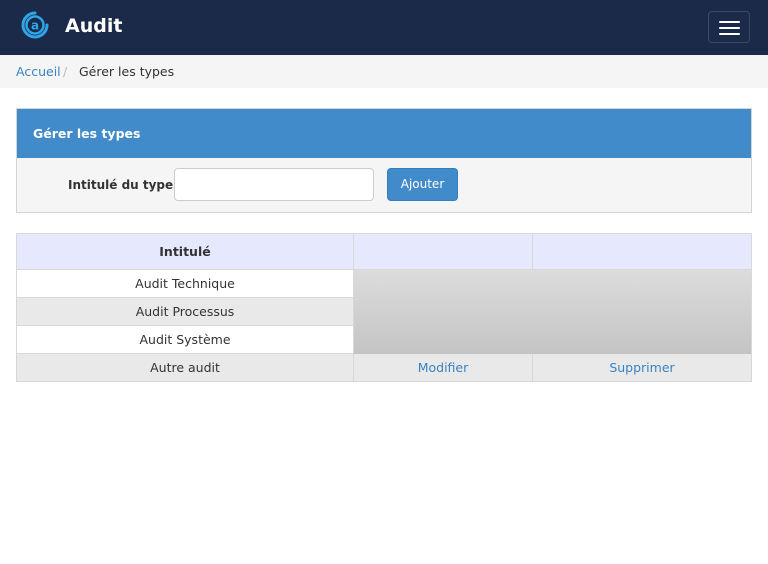 The width and height of the screenshot is (768, 564). I want to click on audit-logo-icon: a, so click(35, 25).